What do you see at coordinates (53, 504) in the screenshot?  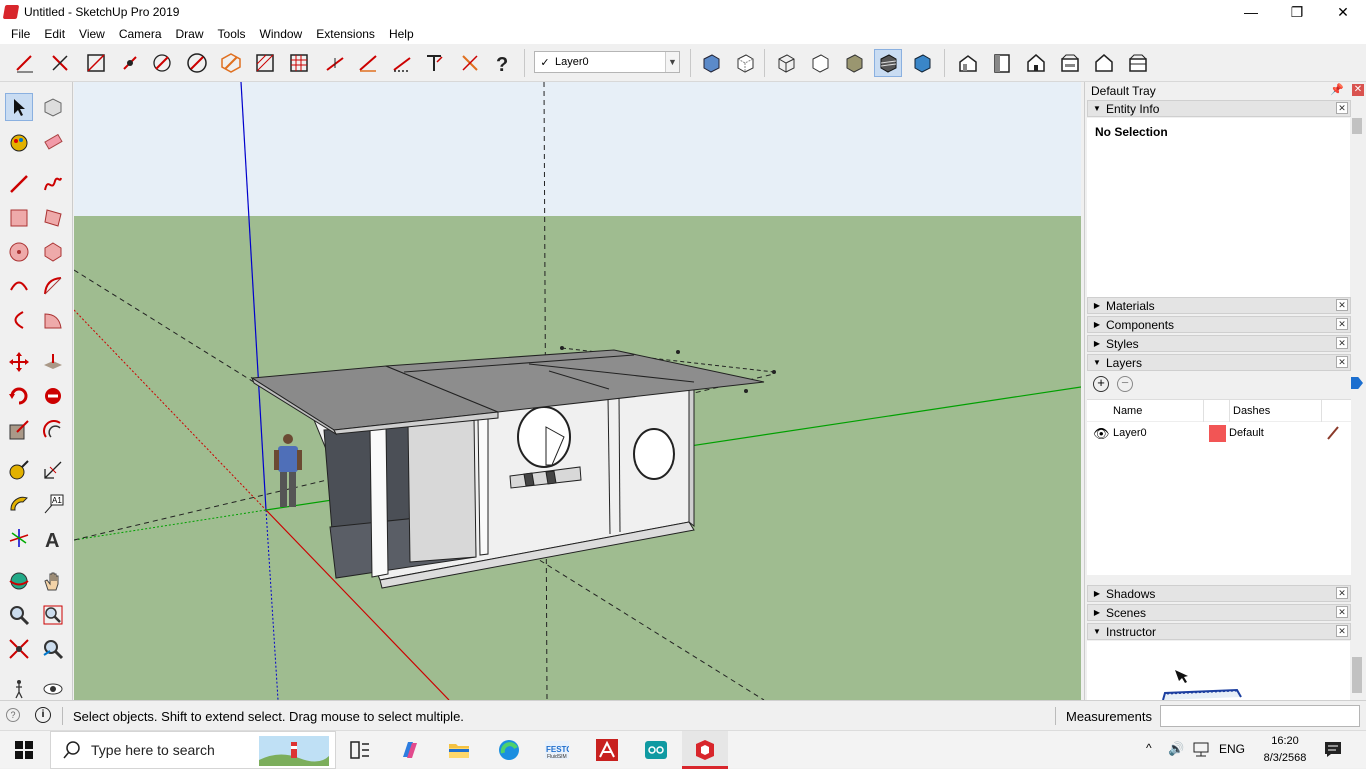 I see `text-label-icon: A1` at bounding box center [53, 504].